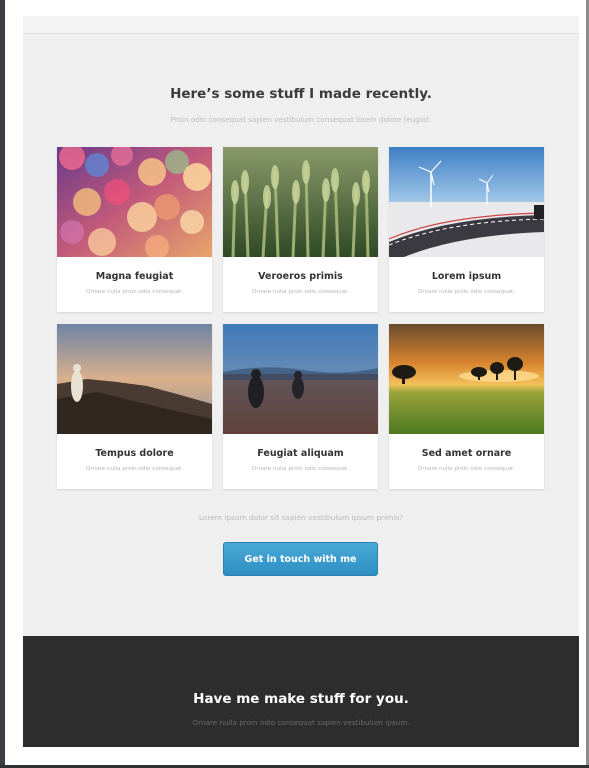 Image resolution: width=589 pixels, height=768 pixels. Describe the element at coordinates (301, 94) in the screenshot. I see `section-heading: Here’s some stuff I made recently.` at that location.